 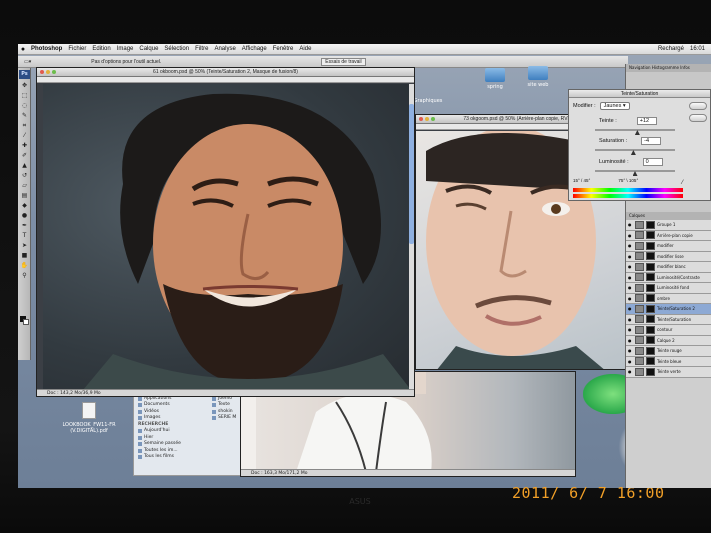 What do you see at coordinates (24, 205) in the screenshot?
I see `blur-tool-icon: ◆` at bounding box center [24, 205].